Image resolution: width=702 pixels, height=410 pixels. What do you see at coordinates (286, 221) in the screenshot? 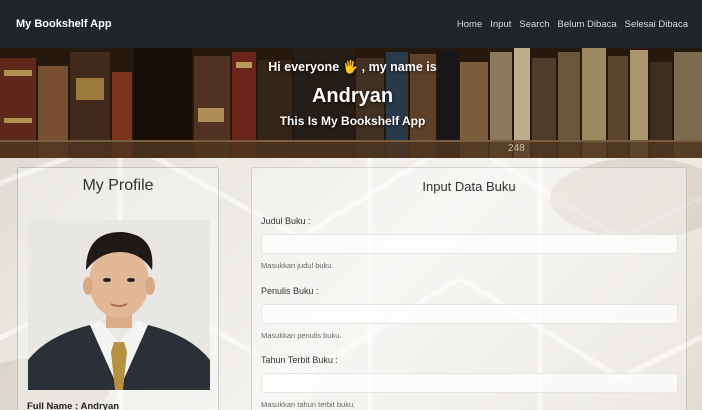
I see `field-judul-buku-label: Judul Buku :` at bounding box center [286, 221].